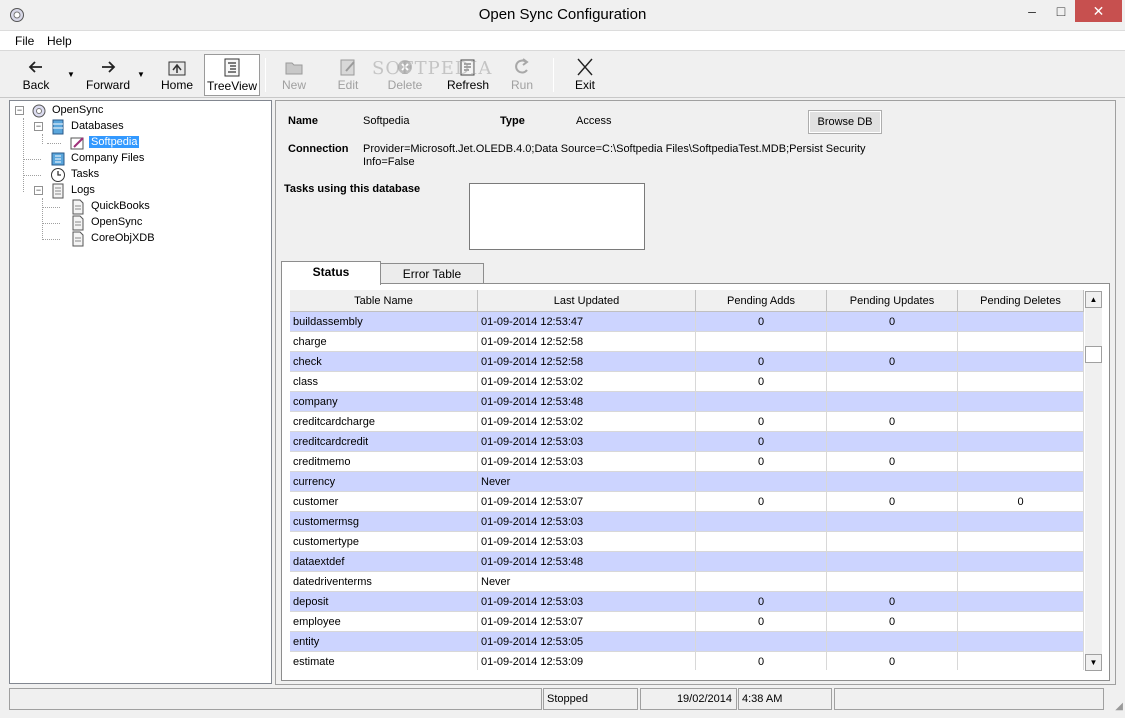 The image size is (1125, 718). I want to click on table-cell: datedriventerms, so click(384, 582).